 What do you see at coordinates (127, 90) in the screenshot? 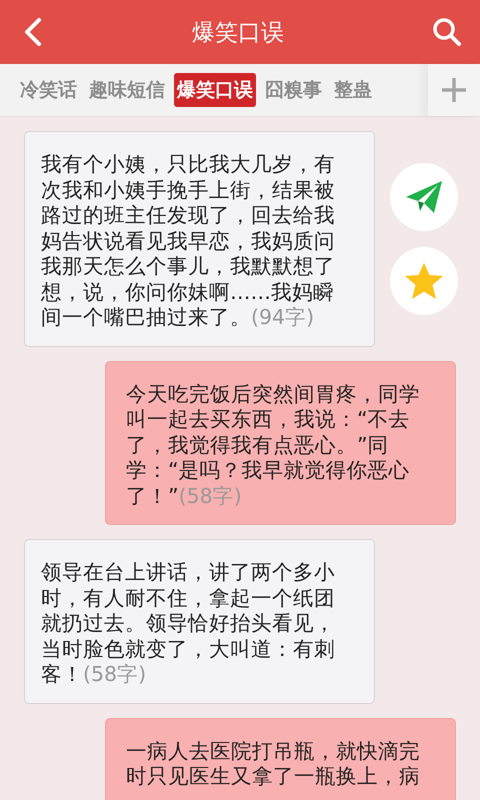
I see `category-tab: 趣味短信` at bounding box center [127, 90].